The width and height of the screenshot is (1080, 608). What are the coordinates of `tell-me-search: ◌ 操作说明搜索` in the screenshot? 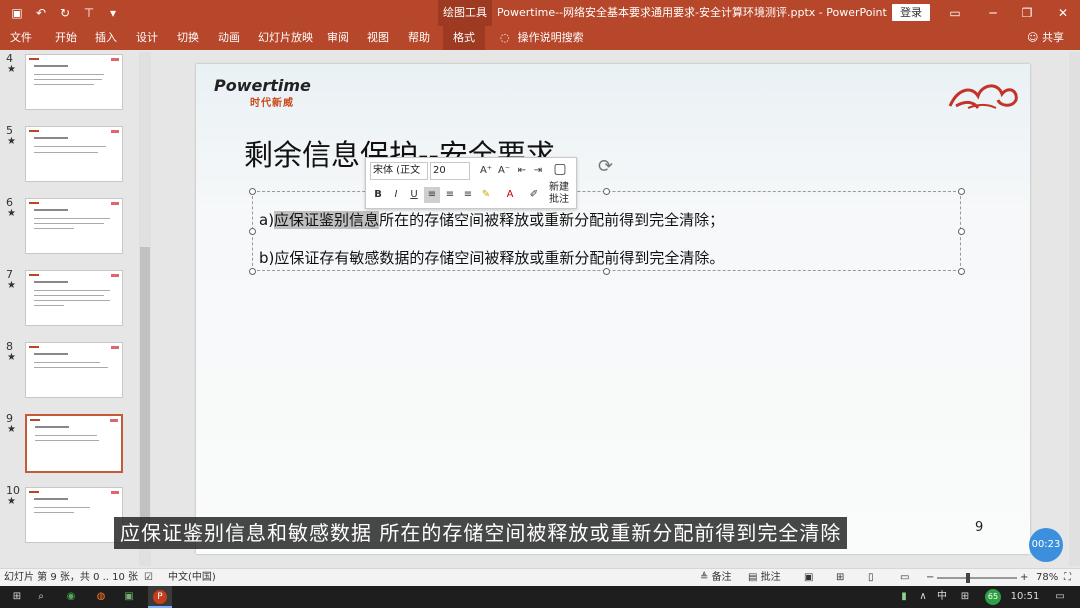 It's located at (542, 38).